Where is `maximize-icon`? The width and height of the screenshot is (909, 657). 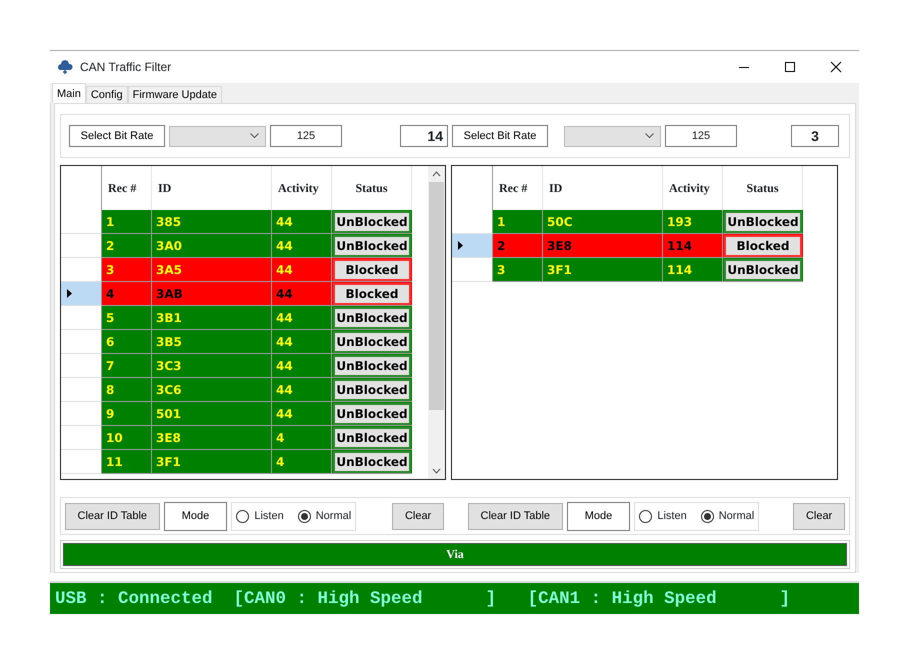 maximize-icon is located at coordinates (790, 67).